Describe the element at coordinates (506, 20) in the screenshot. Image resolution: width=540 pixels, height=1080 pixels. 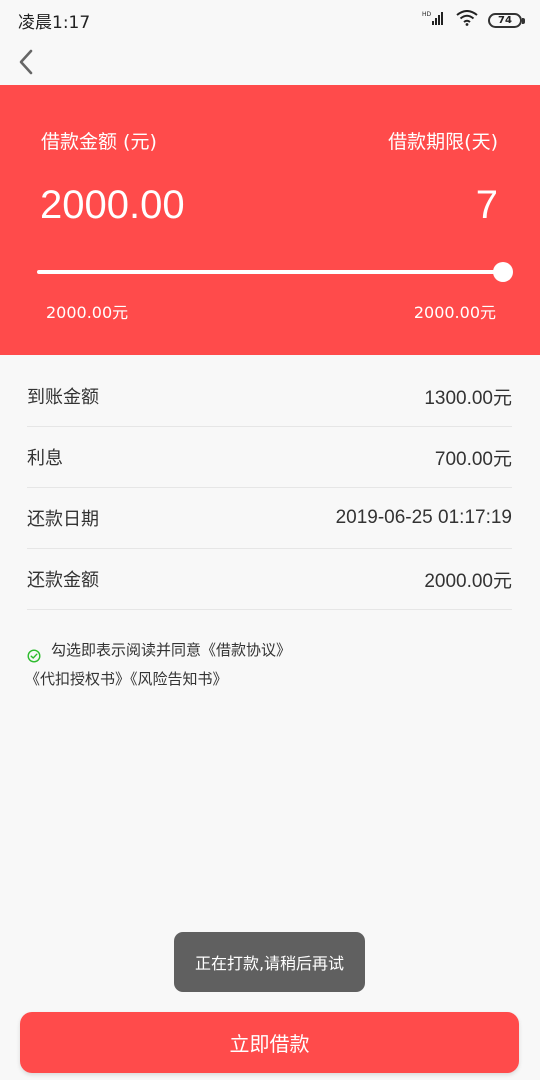
I see `battery-icon: 74` at that location.